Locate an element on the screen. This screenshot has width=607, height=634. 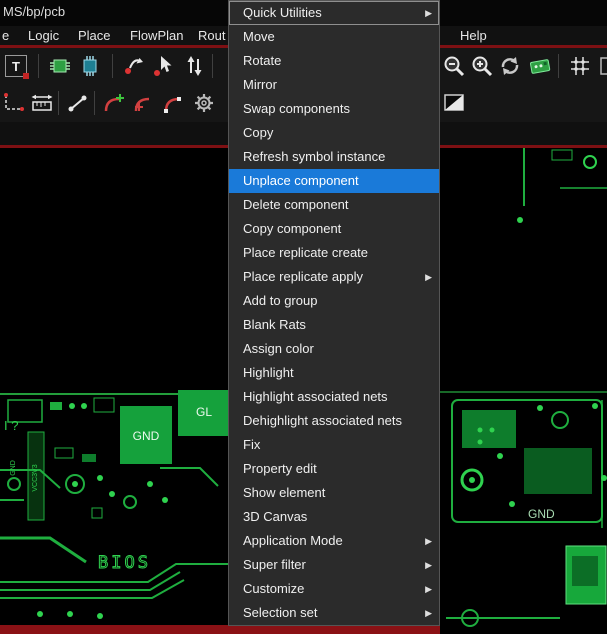
menu-item-label: Add to group is located at coordinates (280, 300).